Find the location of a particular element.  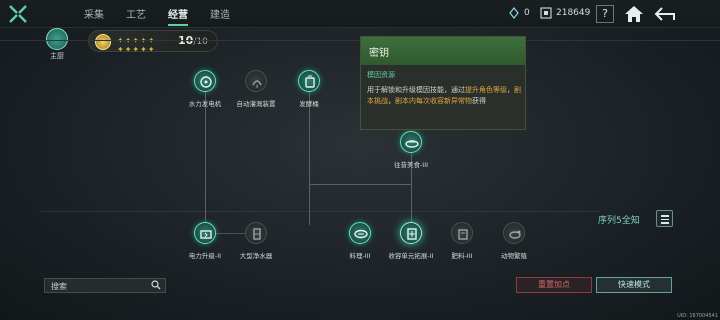

containment-icon is located at coordinates (412, 234).